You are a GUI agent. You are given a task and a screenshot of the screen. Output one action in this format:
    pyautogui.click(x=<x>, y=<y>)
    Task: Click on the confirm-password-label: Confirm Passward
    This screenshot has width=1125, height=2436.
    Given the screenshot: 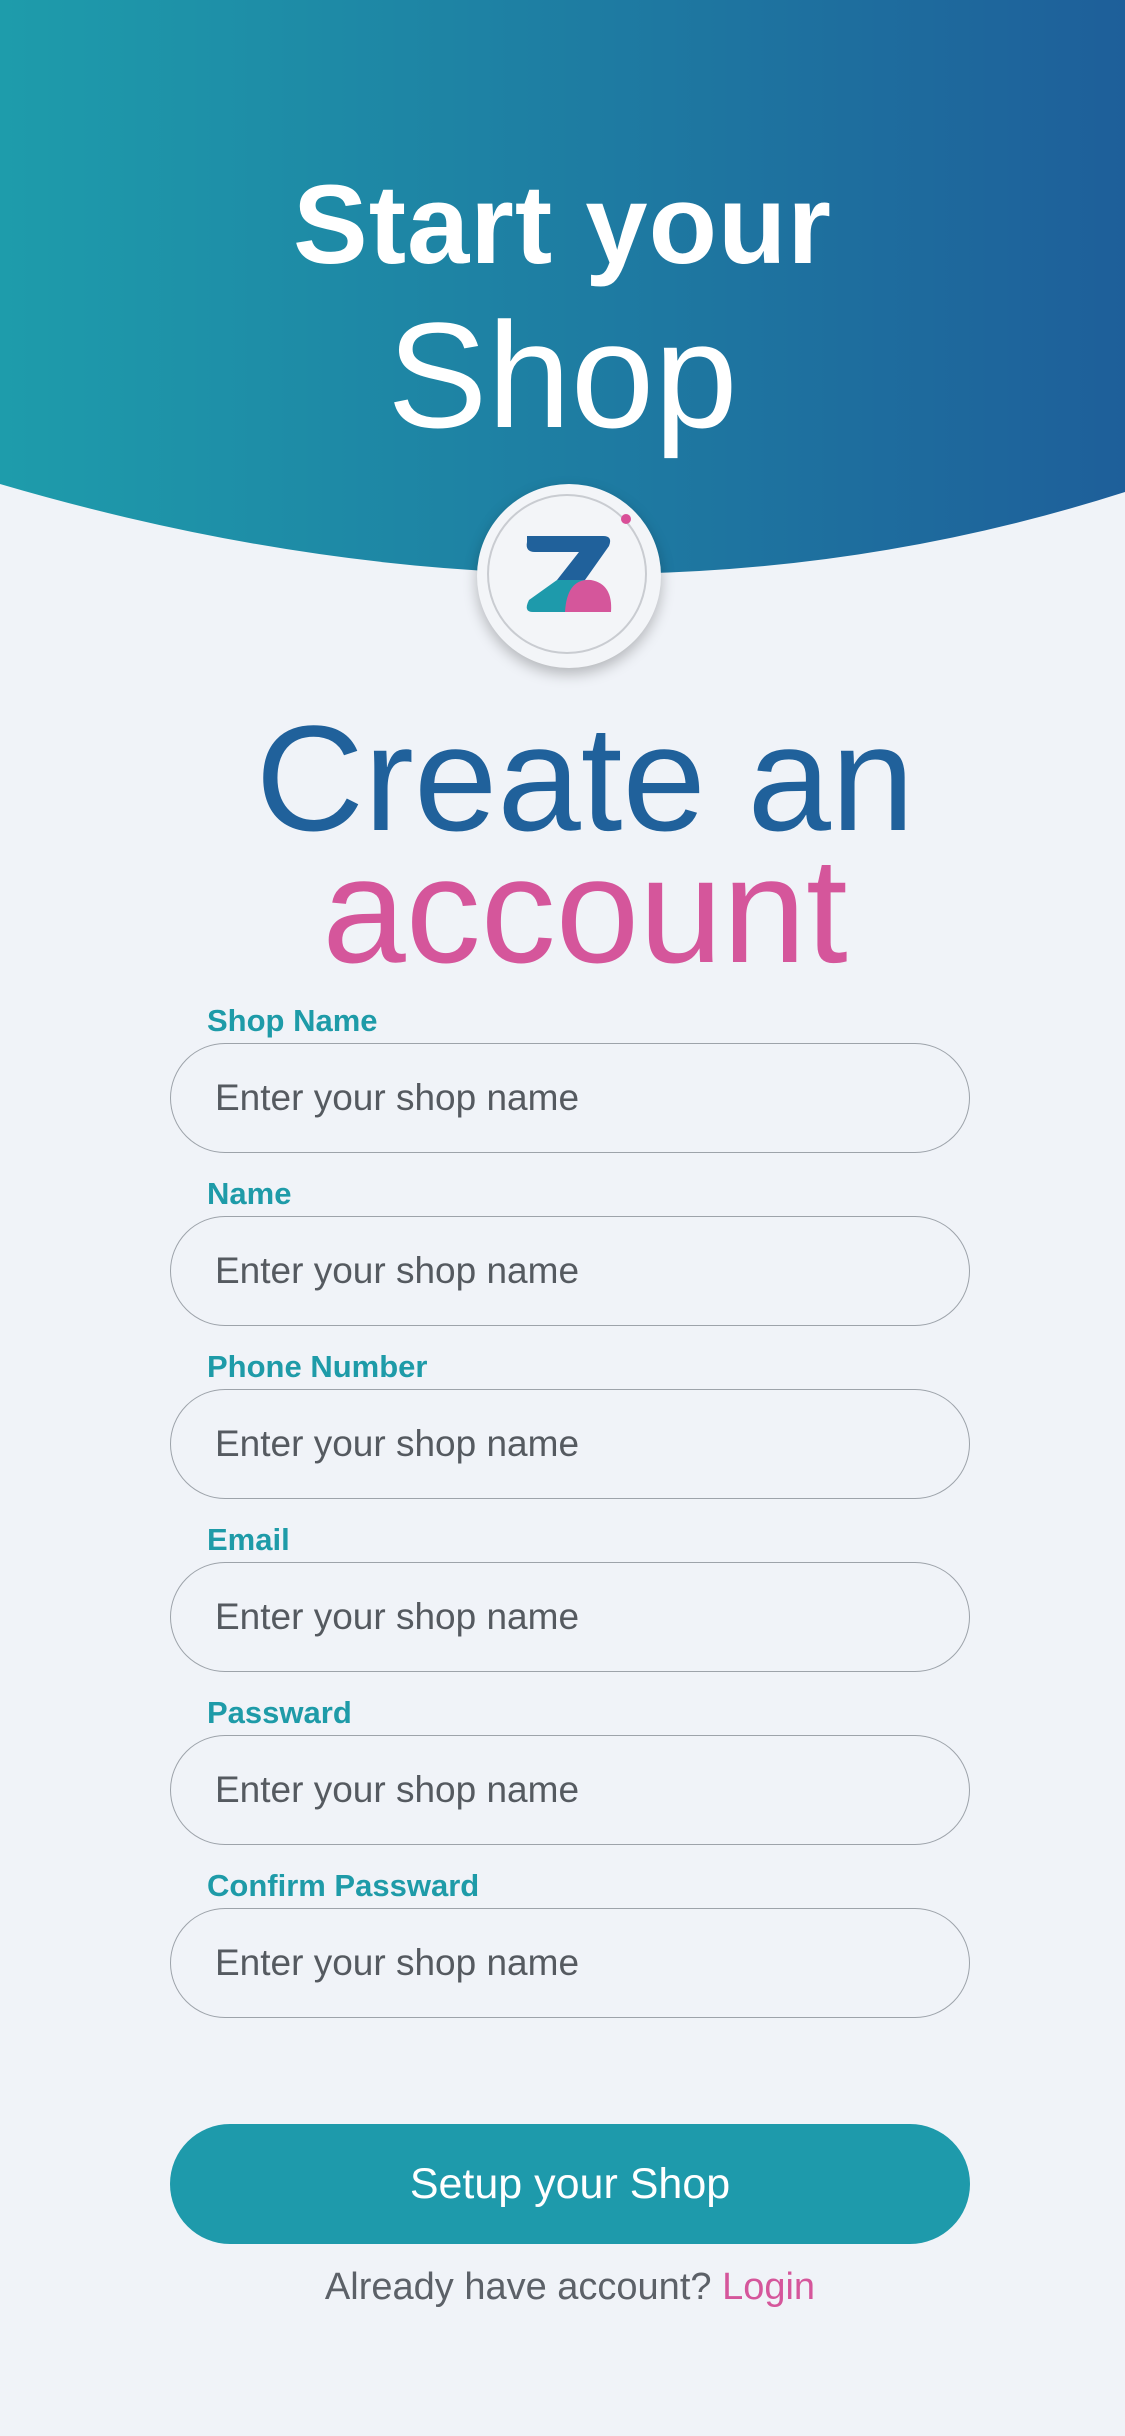 What is the action you would take?
    pyautogui.click(x=343, y=1885)
    